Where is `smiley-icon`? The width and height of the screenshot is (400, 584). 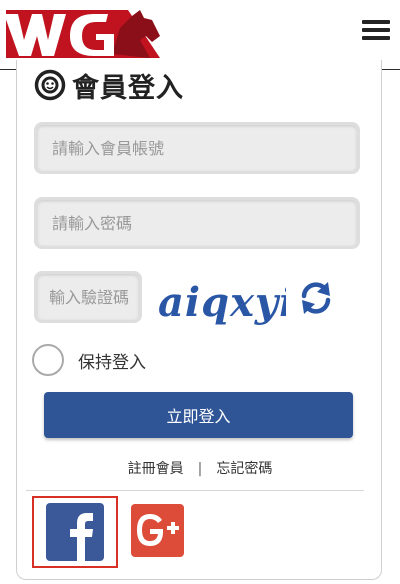
smiley-icon is located at coordinates (50, 85).